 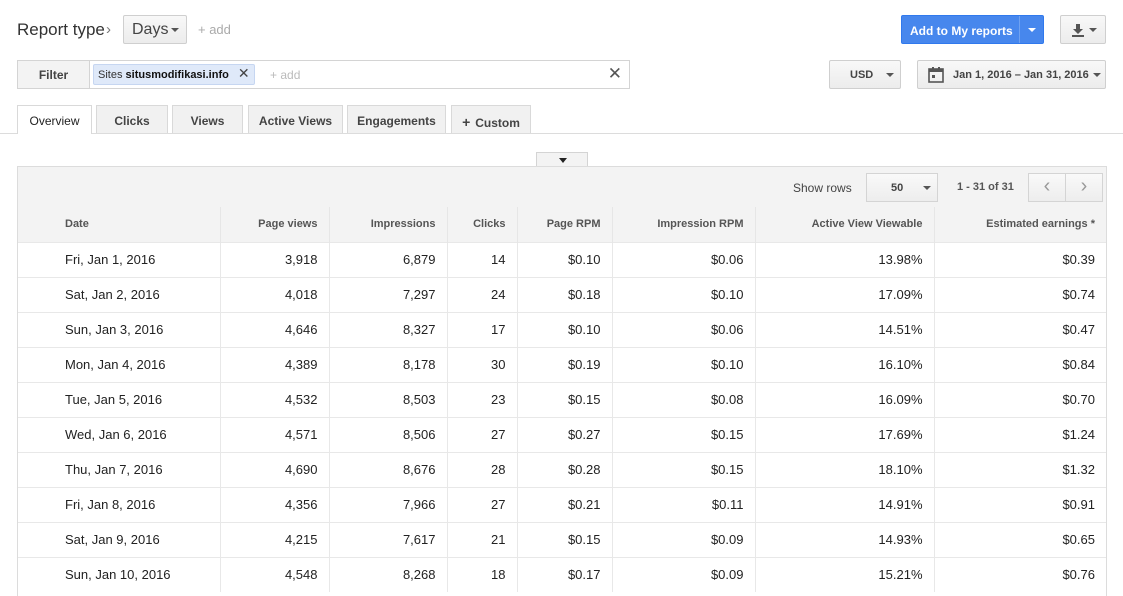 I want to click on cell-estimated-earnings: $0.65, so click(x=1019, y=539).